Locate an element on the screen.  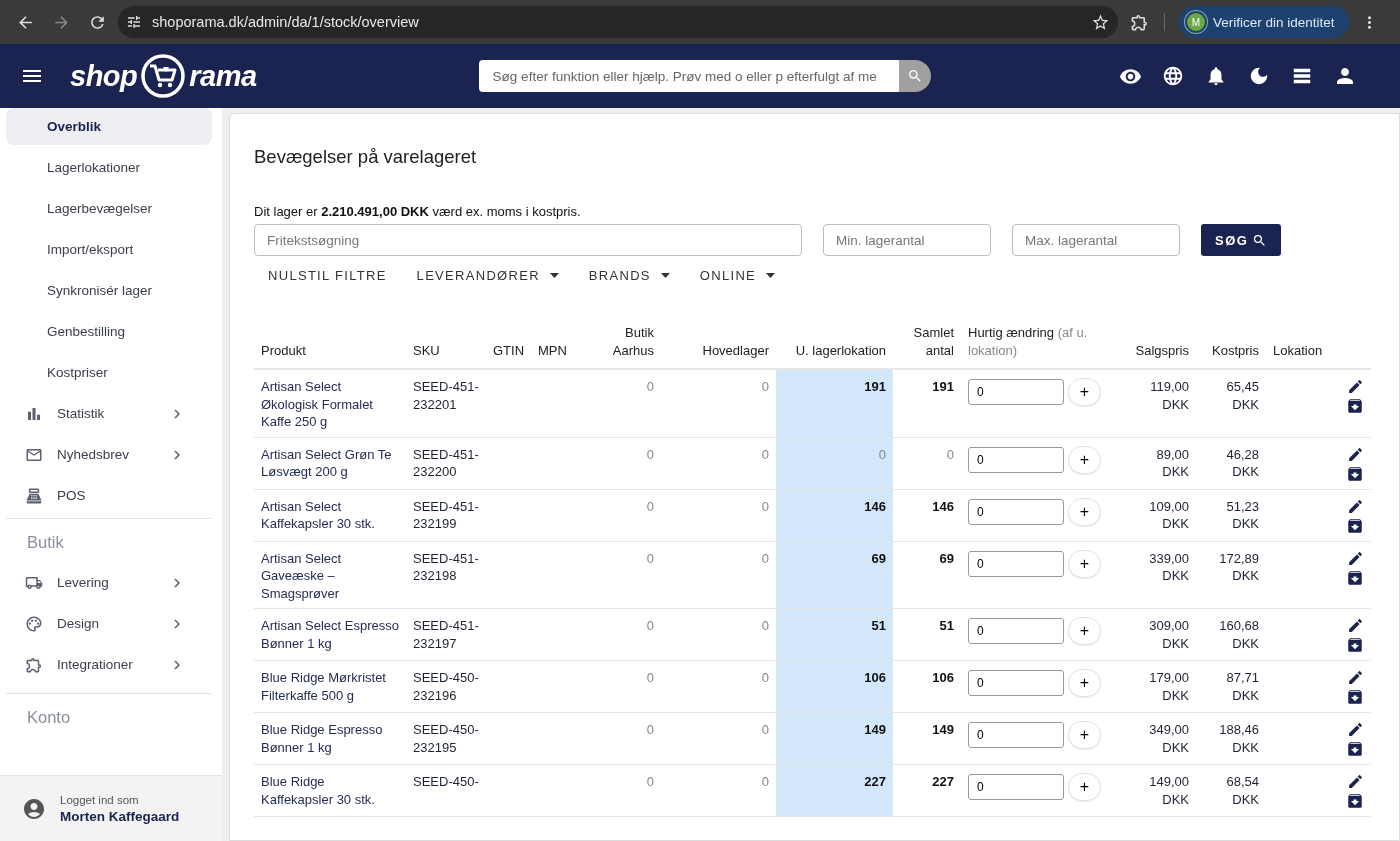
column-header: Lokation is located at coordinates (1301, 346).